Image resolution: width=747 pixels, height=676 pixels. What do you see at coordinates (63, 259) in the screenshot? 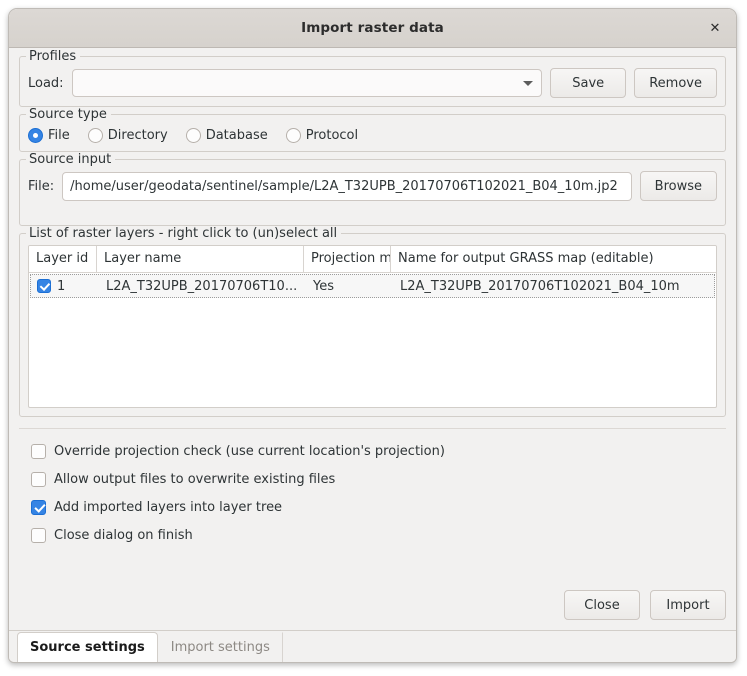
I see `column-header-layer-id: Layer id` at bounding box center [63, 259].